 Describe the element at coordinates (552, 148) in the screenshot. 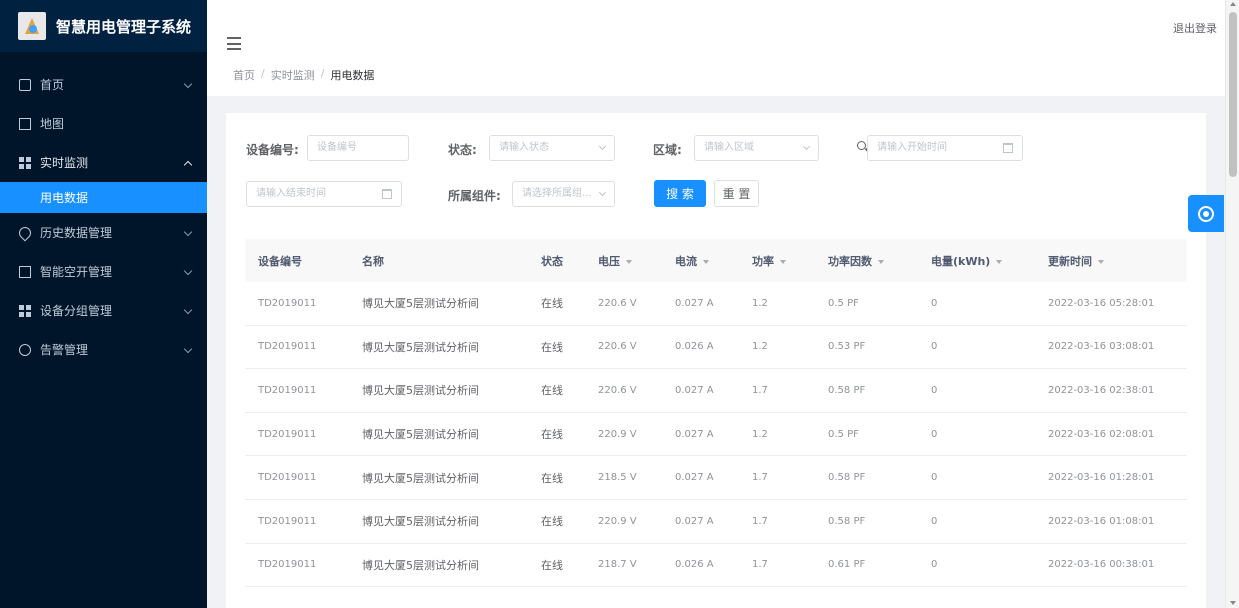

I see `status-select: 请输入状态` at that location.